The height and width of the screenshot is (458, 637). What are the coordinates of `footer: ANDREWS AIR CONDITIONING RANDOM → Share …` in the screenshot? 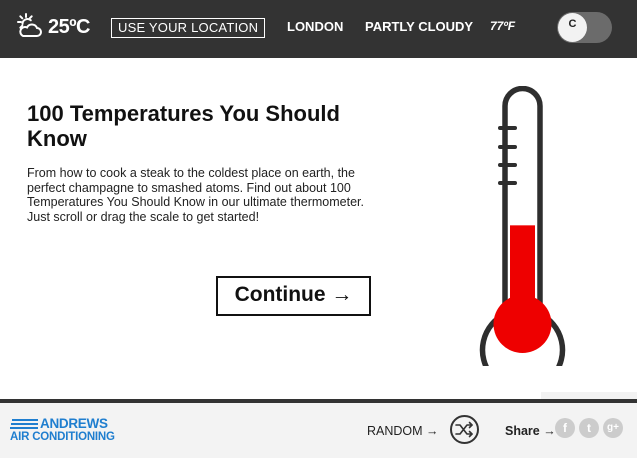 It's located at (318, 430).